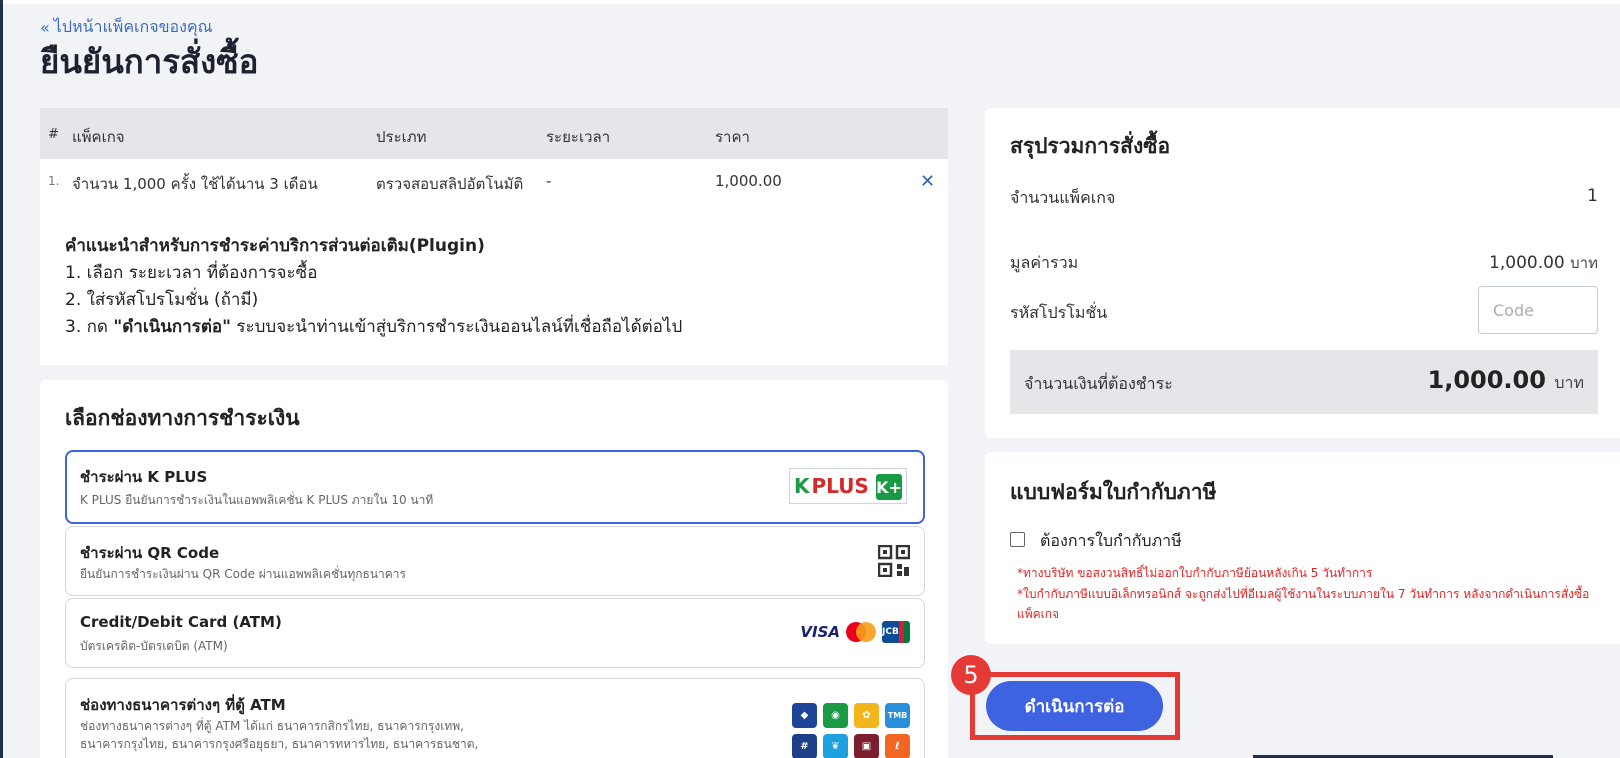  What do you see at coordinates (851, 730) in the screenshot?
I see `bank-logos: ◆ ◉ ✿ TMB # ❦ ▣ ℓ` at bounding box center [851, 730].